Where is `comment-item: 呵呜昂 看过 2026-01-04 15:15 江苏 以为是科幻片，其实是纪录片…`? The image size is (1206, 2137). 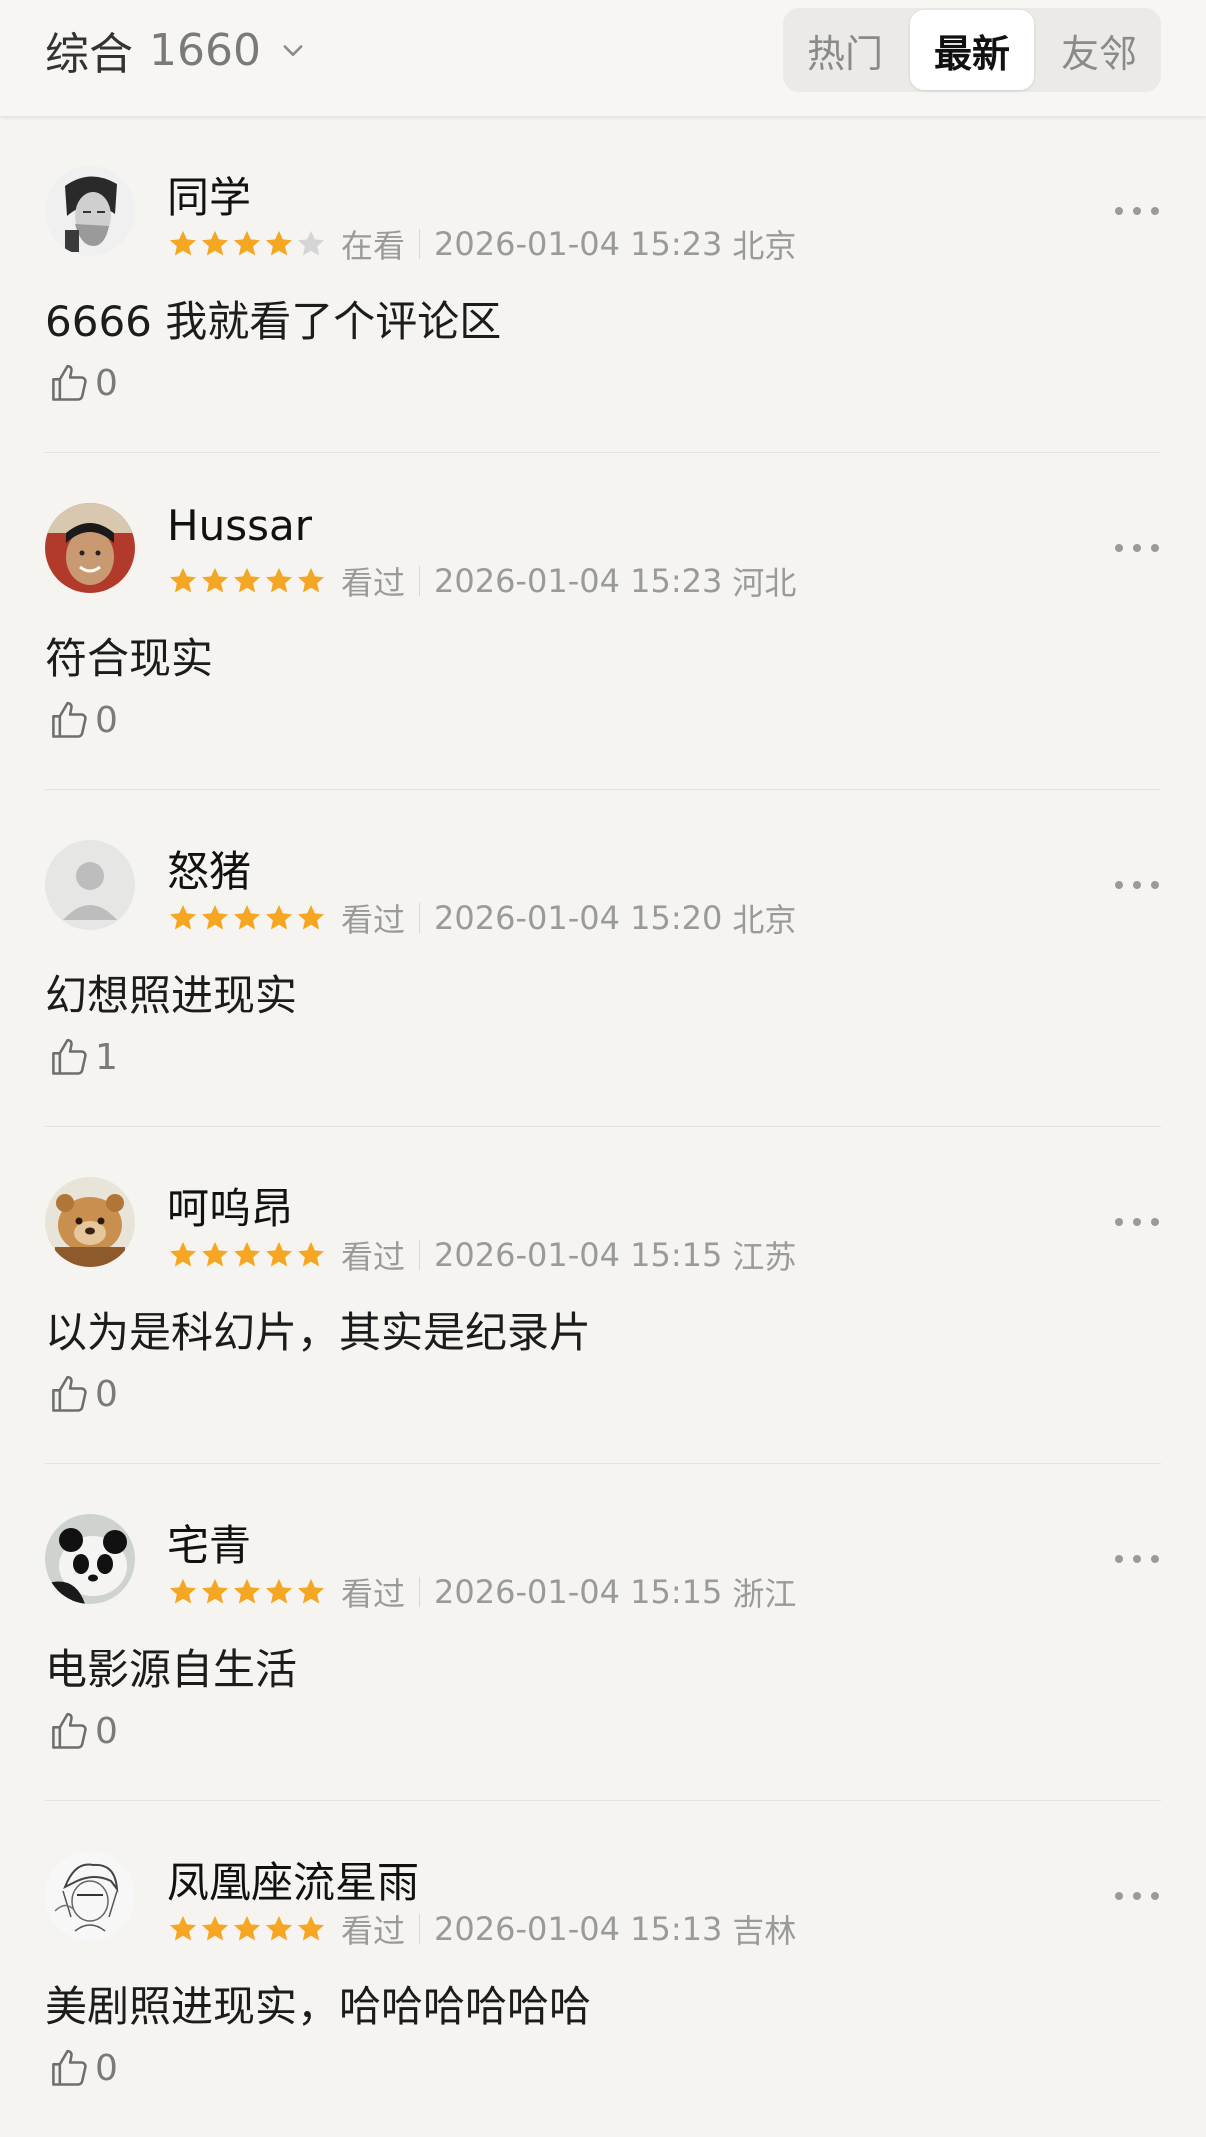
comment-item: 呵呜昂 看过 2026-01-04 15:15 江苏 以为是科幻片，其实是纪录片… is located at coordinates (603, 1295).